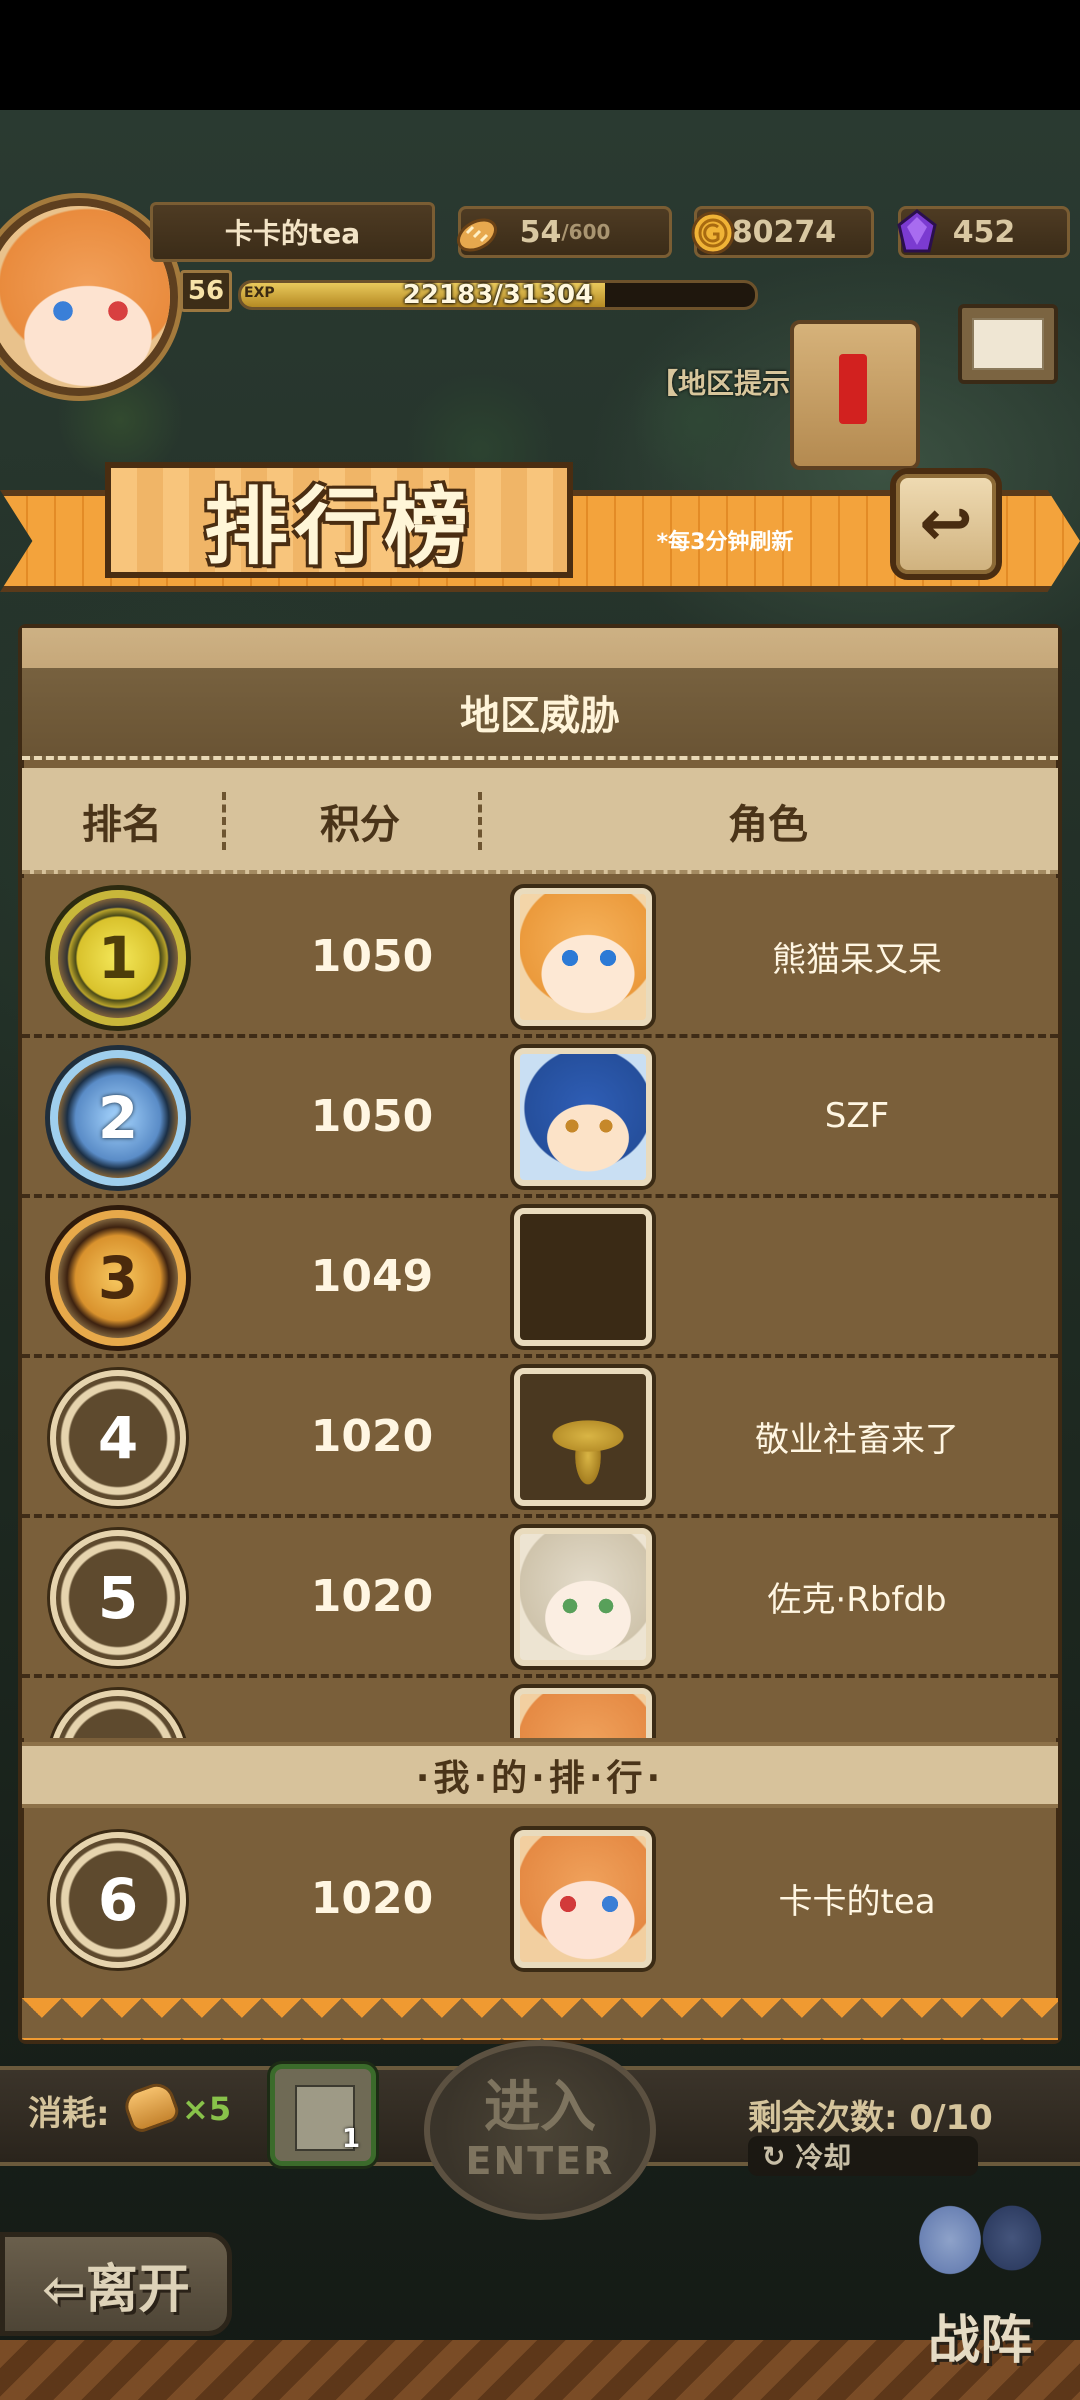 The height and width of the screenshot is (2400, 1080). What do you see at coordinates (979, 2340) in the screenshot?
I see `lineup-label: 战阵` at bounding box center [979, 2340].